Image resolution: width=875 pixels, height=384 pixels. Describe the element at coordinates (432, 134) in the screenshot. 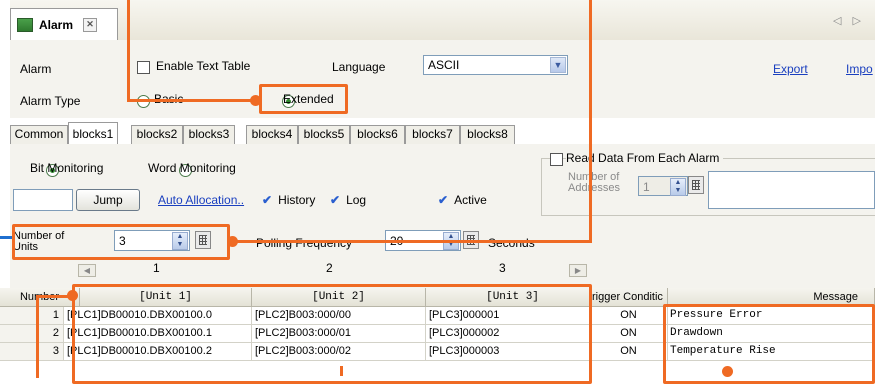

I see `tab-blocks7: blocks7` at that location.